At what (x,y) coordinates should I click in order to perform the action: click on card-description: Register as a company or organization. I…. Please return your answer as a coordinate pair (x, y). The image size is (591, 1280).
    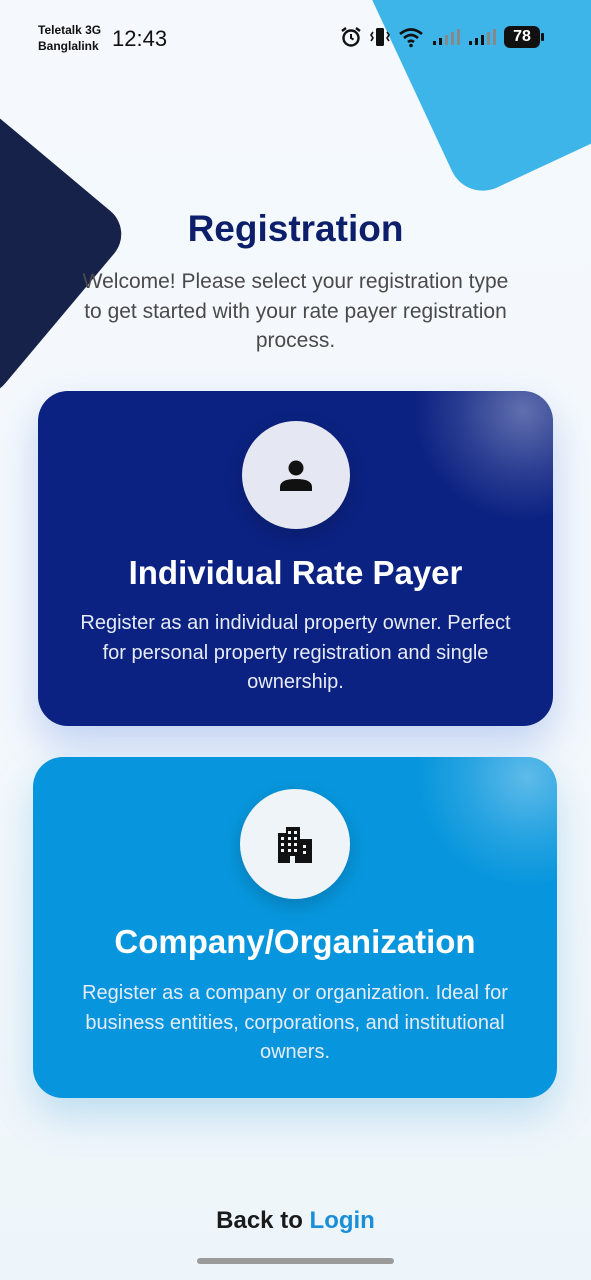
    Looking at the image, I should click on (295, 1022).